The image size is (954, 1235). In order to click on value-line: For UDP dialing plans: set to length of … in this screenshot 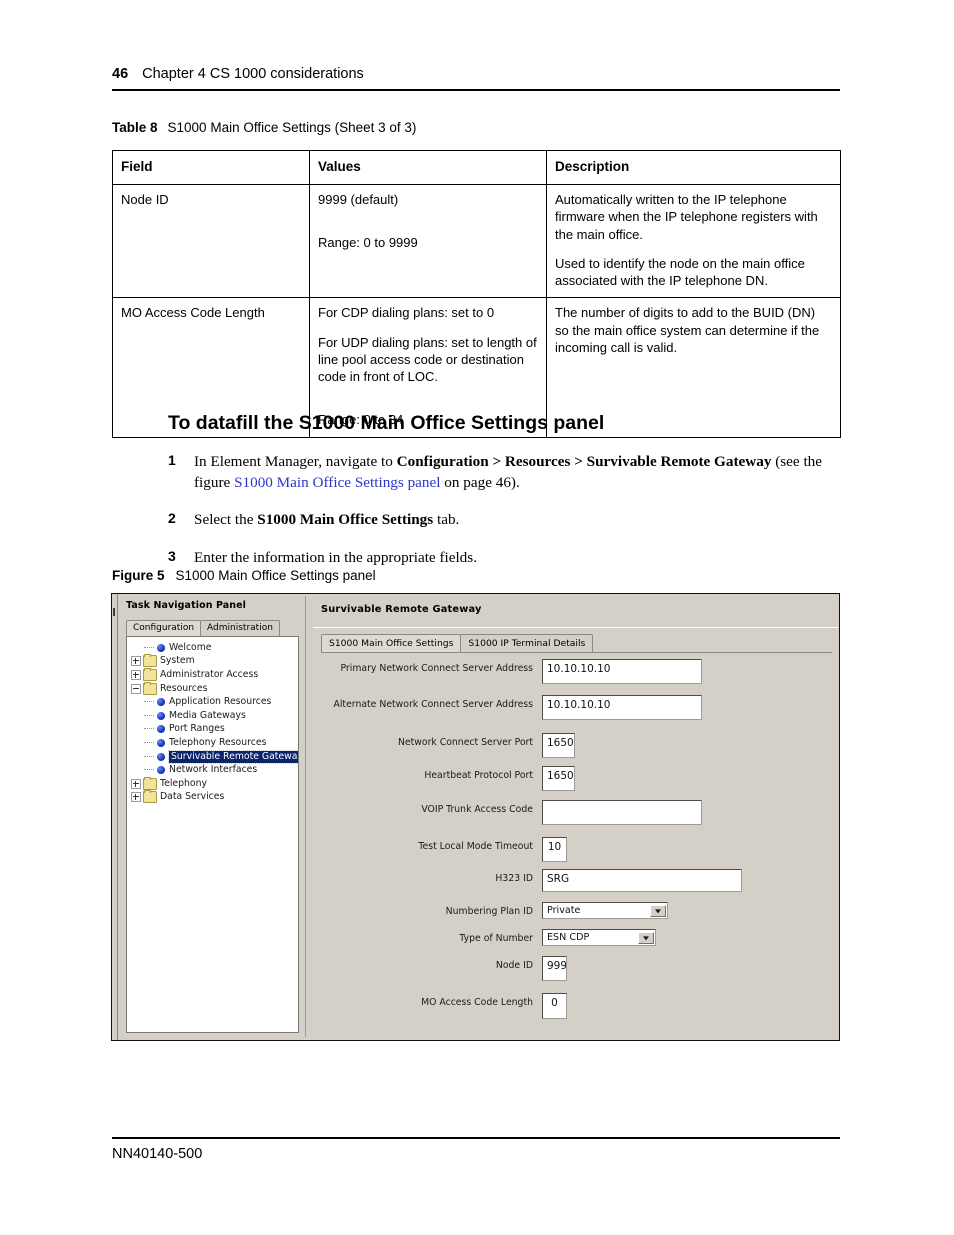, I will do `click(427, 359)`.